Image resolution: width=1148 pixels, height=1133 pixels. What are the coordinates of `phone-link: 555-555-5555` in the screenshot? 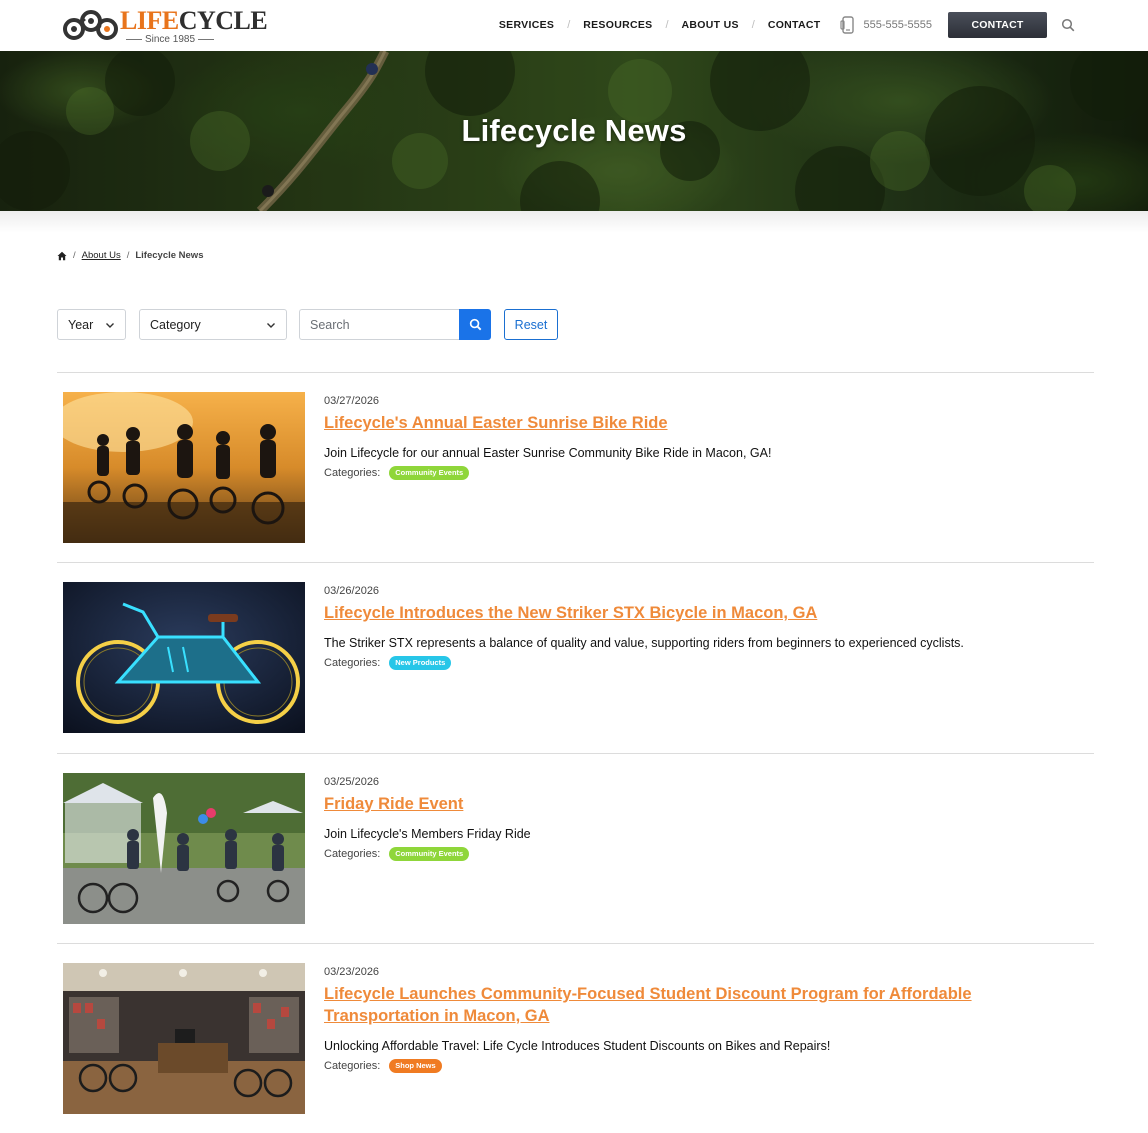 It's located at (886, 25).